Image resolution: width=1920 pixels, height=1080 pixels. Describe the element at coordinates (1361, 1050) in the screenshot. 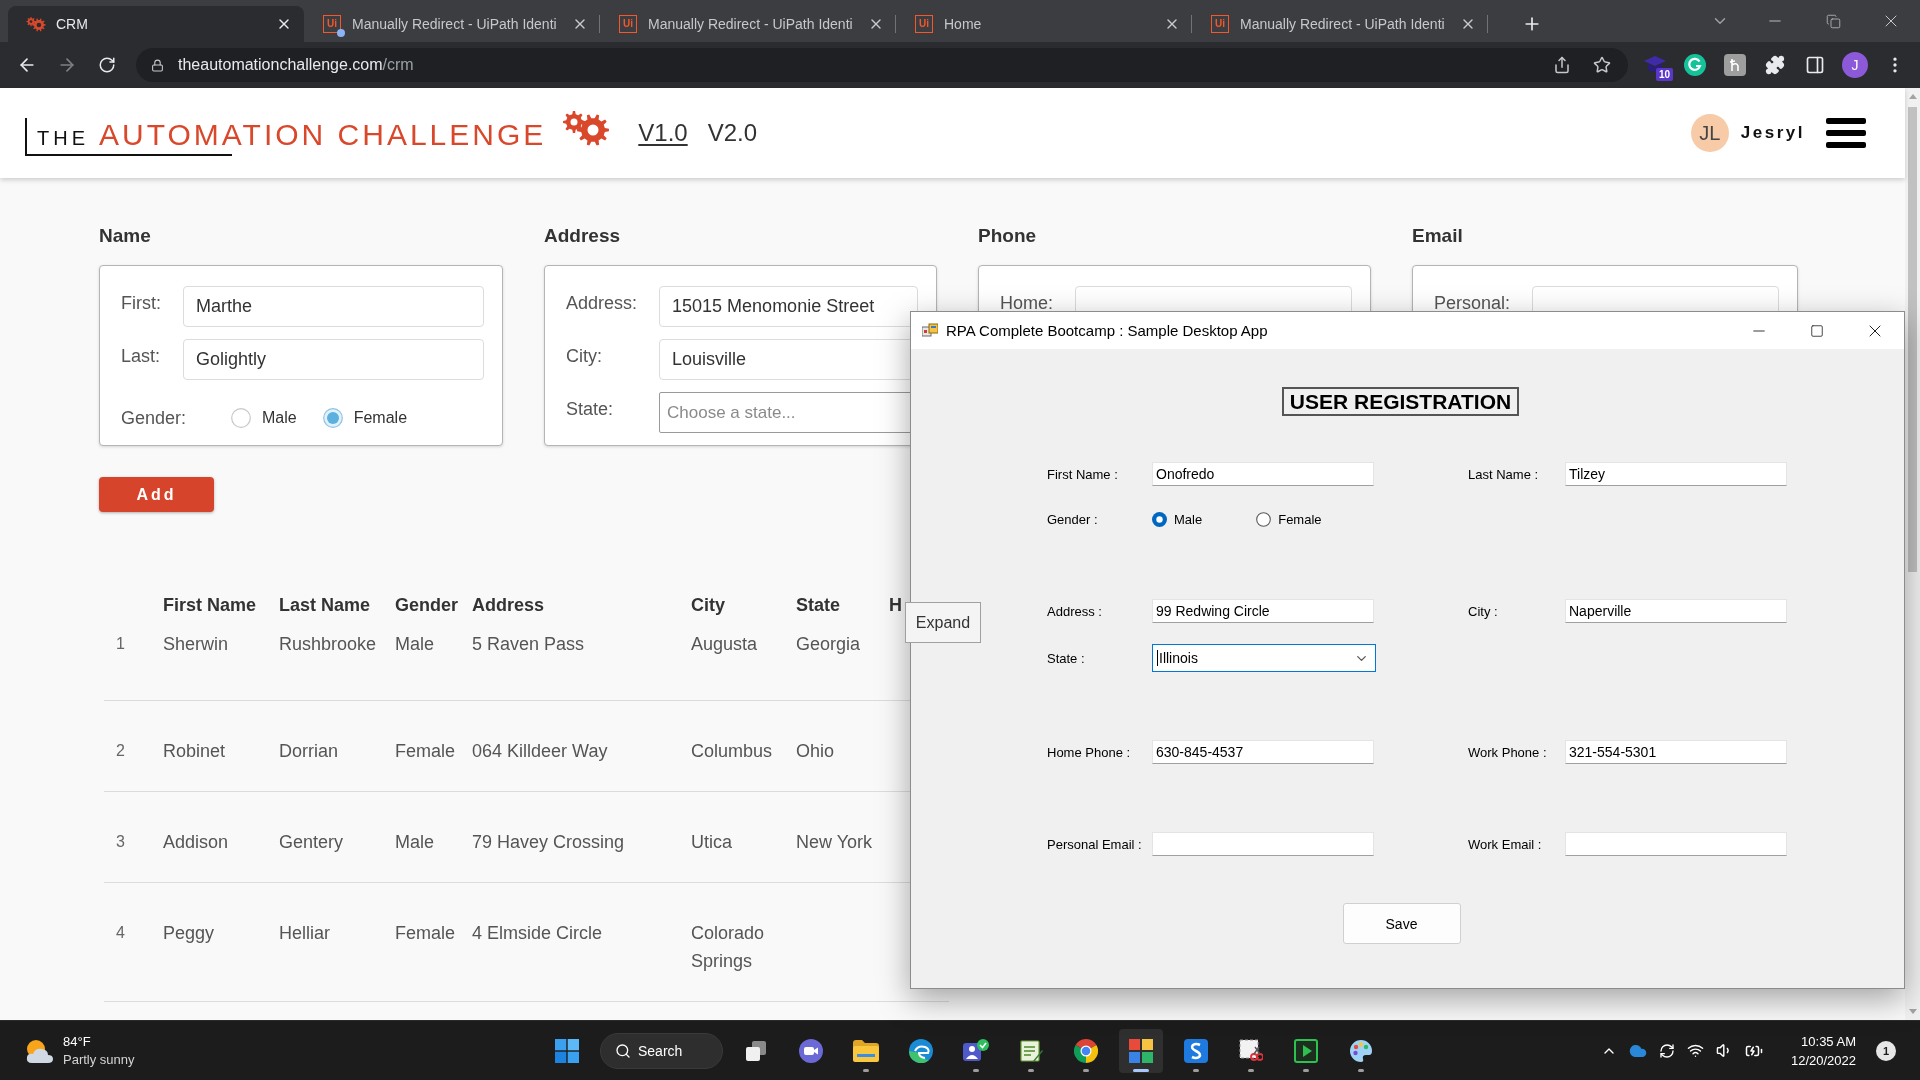

I see `palette-icon` at that location.